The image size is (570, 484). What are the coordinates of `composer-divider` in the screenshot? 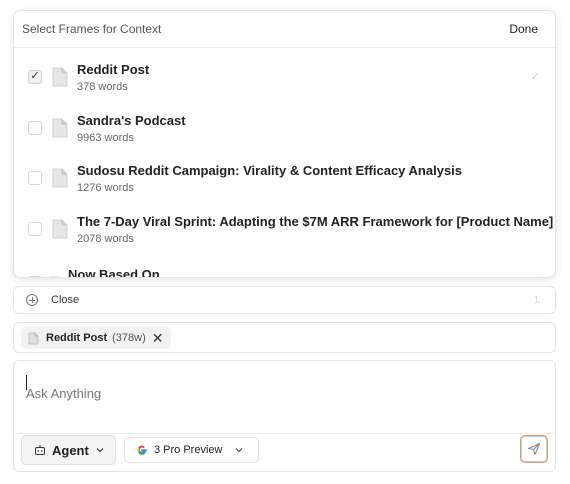 It's located at (284, 433).